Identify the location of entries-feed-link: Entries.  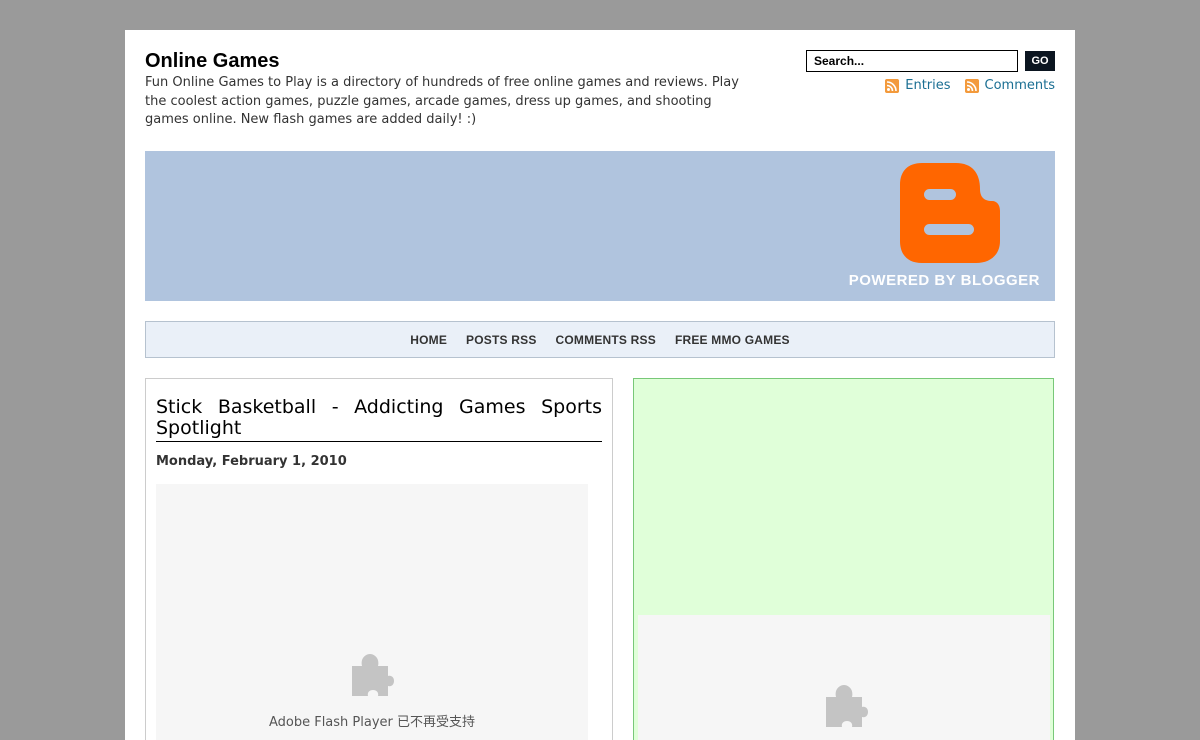
(918, 85).